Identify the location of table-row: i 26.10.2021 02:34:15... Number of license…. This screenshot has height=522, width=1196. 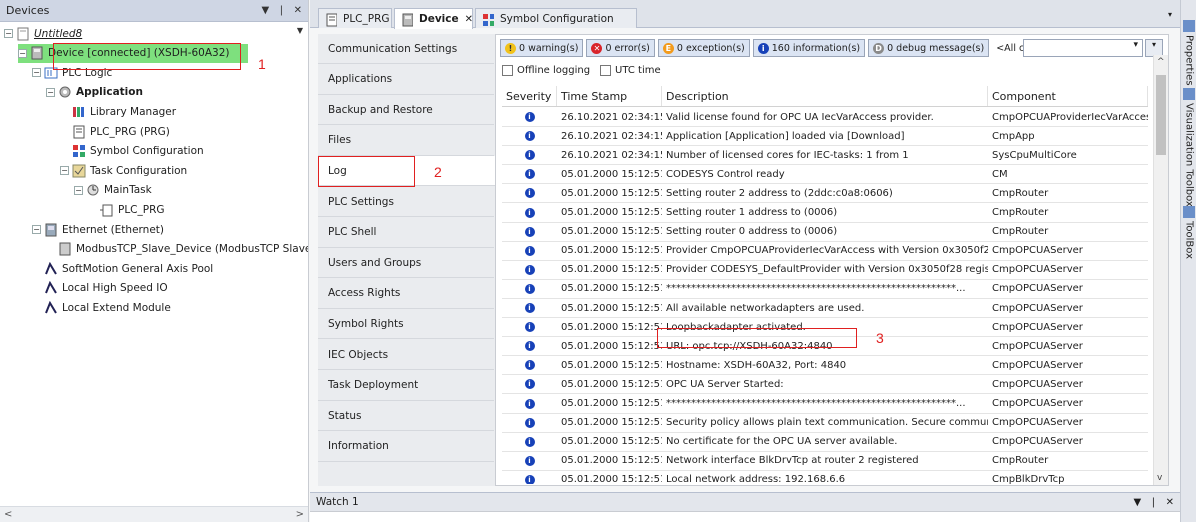
(825, 156).